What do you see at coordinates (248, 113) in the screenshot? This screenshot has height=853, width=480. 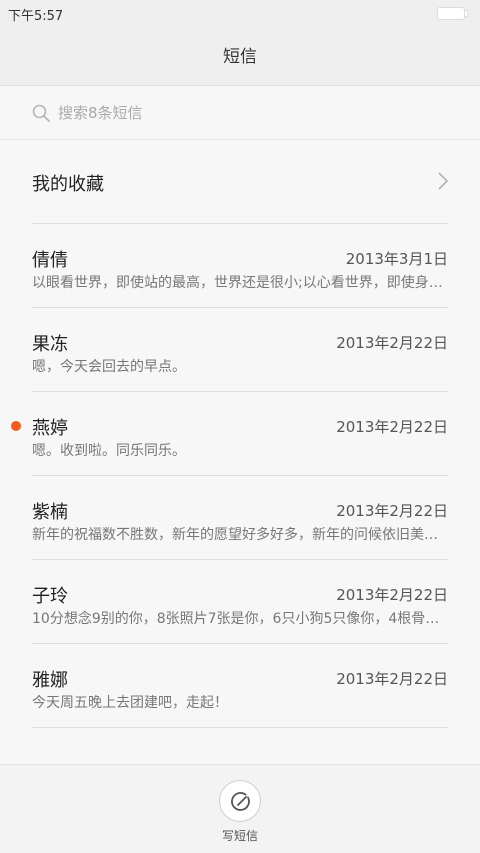 I see `search-input` at bounding box center [248, 113].